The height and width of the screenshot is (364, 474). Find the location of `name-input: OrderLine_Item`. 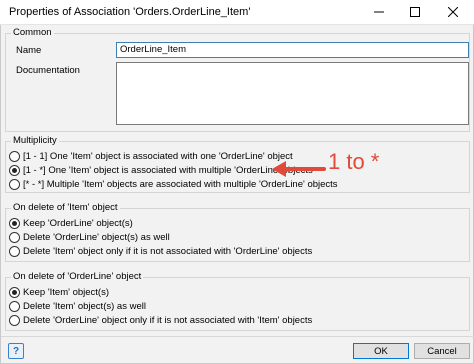

name-input: OrderLine_Item is located at coordinates (292, 50).